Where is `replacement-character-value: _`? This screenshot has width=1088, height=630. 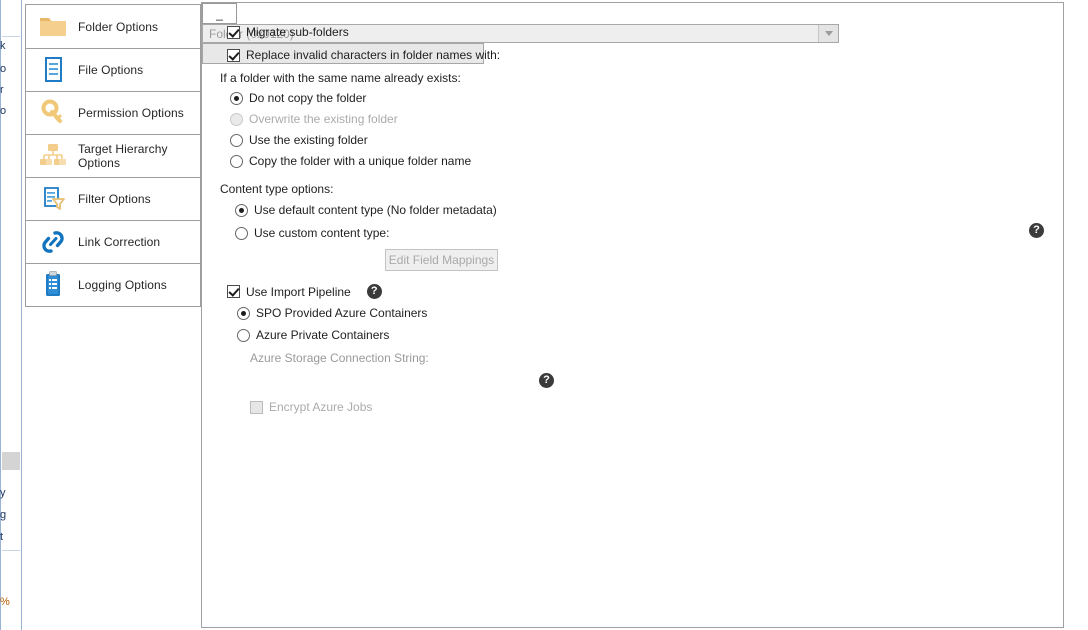 replacement-character-value: _ is located at coordinates (219, 13).